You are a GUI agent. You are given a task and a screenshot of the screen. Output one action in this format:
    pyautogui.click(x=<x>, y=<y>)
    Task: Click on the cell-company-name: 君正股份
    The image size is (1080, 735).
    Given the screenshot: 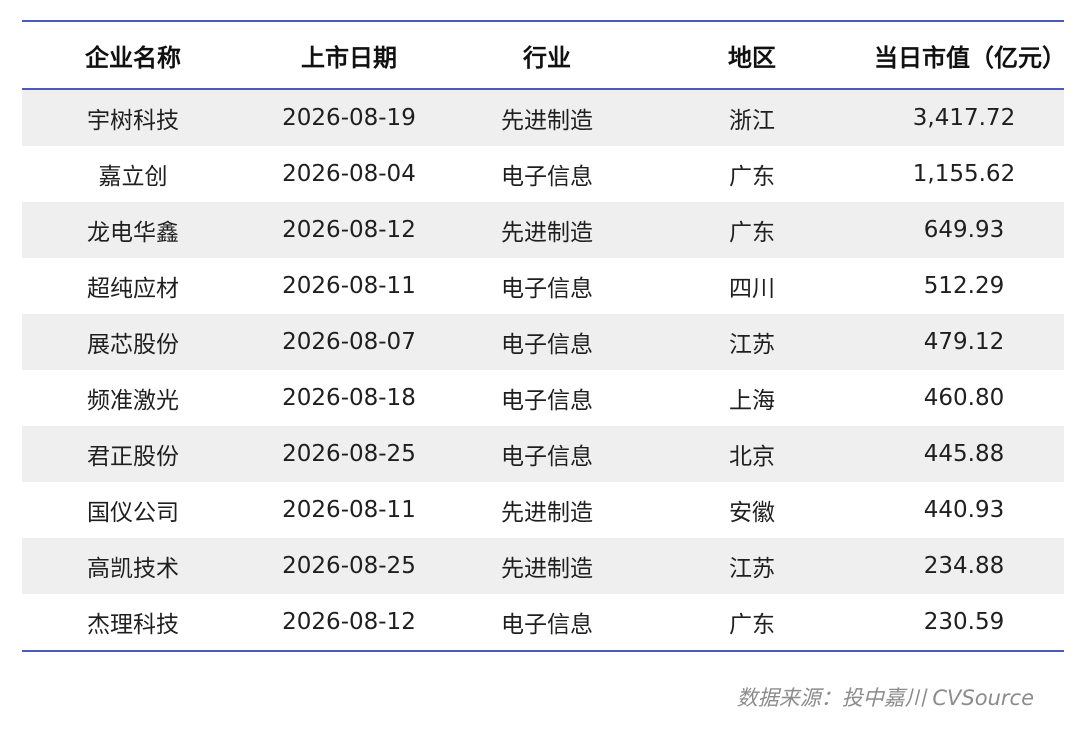 What is the action you would take?
    pyautogui.click(x=133, y=457)
    